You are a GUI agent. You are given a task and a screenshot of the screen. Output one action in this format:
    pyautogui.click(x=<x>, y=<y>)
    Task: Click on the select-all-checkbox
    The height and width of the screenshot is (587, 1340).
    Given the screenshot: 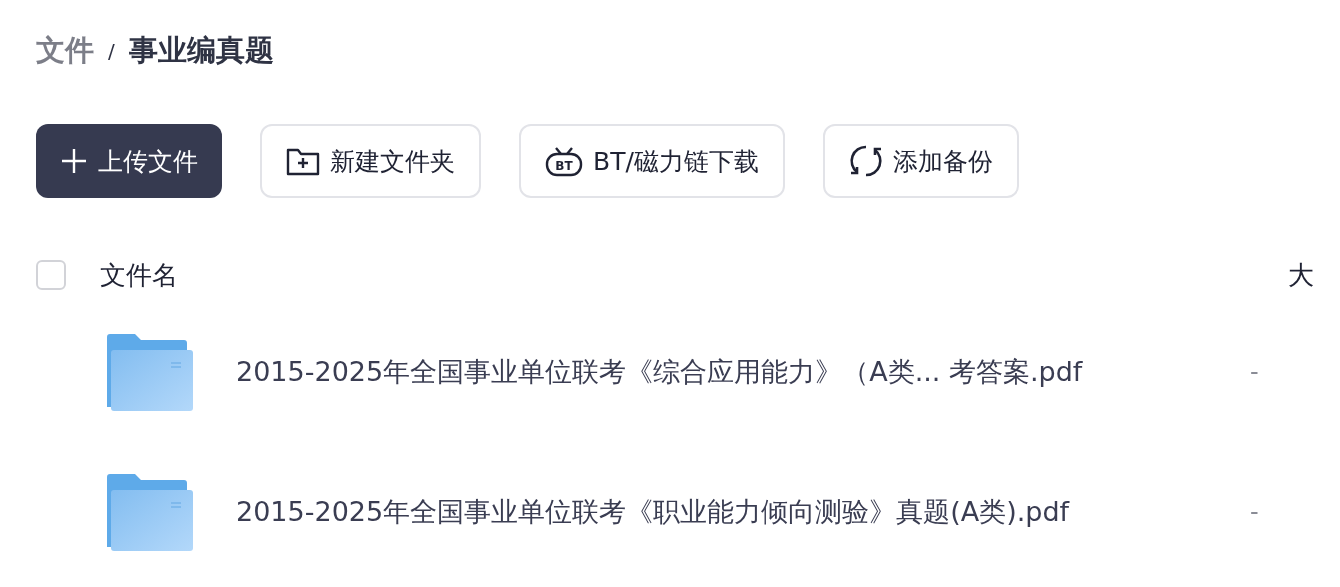 What is the action you would take?
    pyautogui.click(x=51, y=275)
    